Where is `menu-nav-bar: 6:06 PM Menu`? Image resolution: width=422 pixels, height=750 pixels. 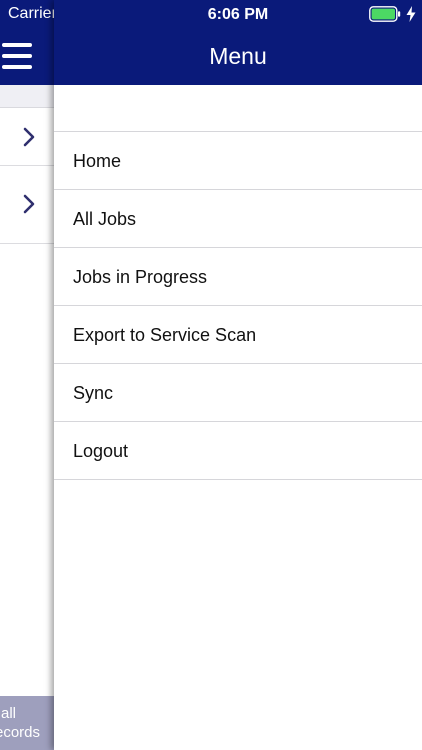 menu-nav-bar: 6:06 PM Menu is located at coordinates (238, 42).